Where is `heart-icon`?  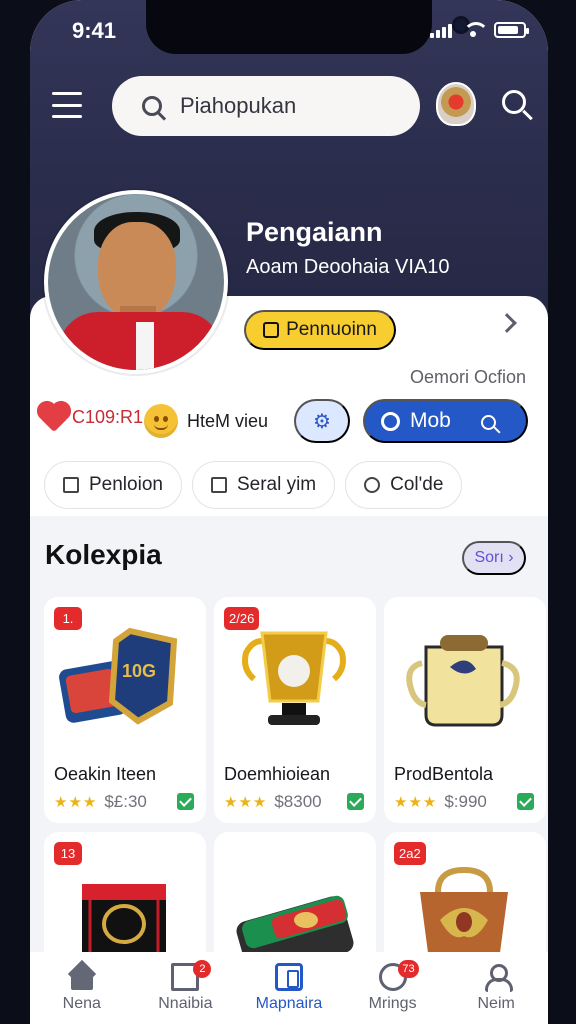 heart-icon is located at coordinates (54, 417).